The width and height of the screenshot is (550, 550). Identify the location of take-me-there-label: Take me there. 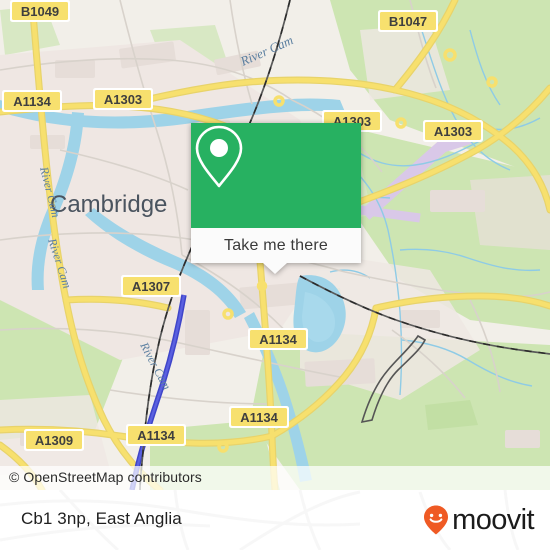
(276, 245).